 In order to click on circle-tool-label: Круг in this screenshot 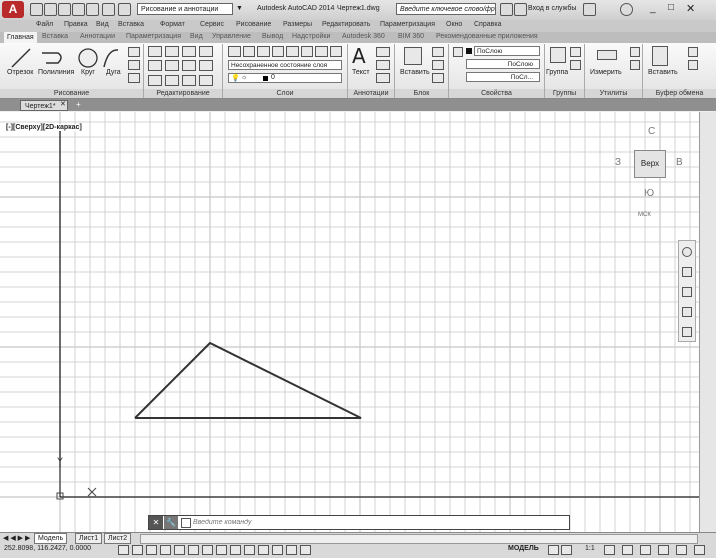, I will do `click(88, 72)`.